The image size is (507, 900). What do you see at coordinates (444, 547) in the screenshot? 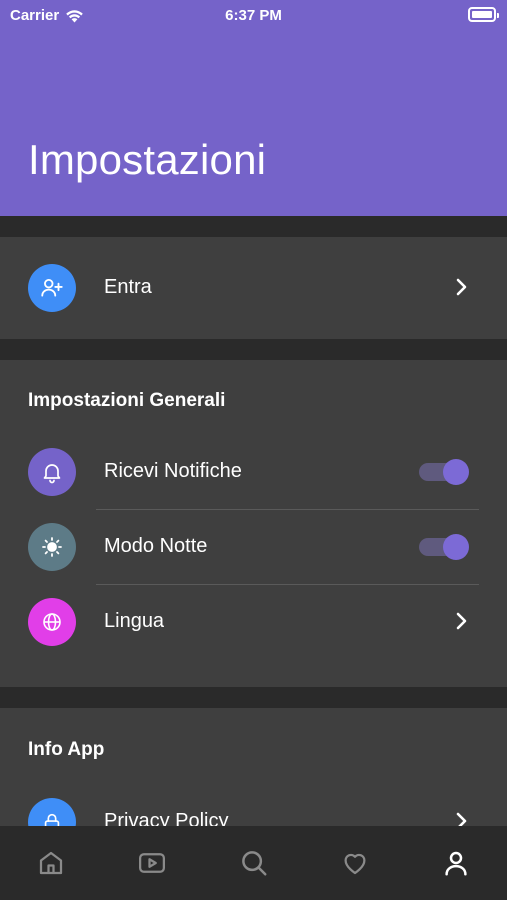
I see `night-mode-toggle` at bounding box center [444, 547].